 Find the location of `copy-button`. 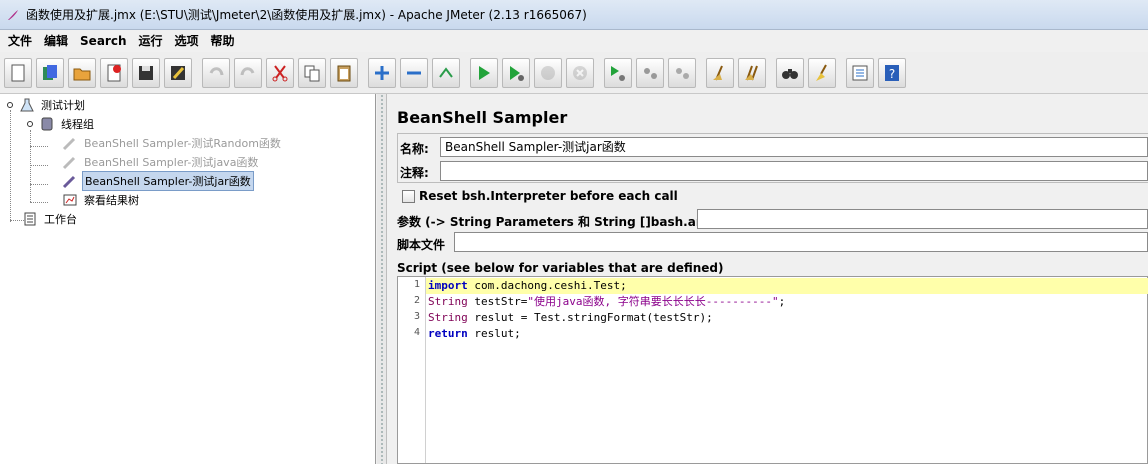

copy-button is located at coordinates (312, 72).